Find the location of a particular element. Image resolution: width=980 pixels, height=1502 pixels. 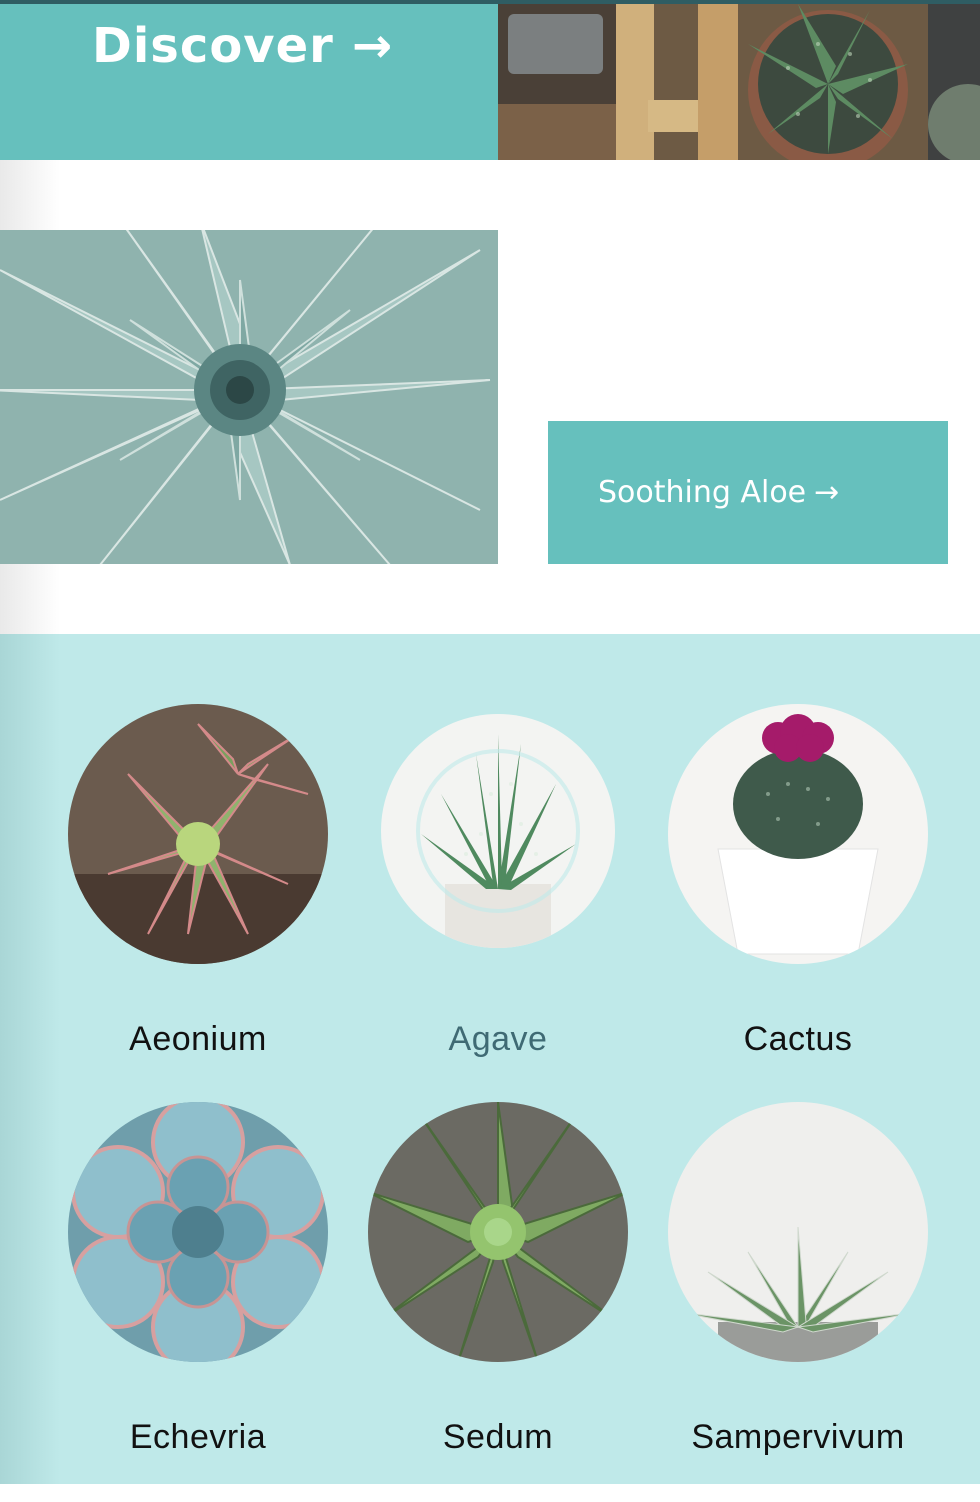

discover-link: Discover → is located at coordinates (249, 82).